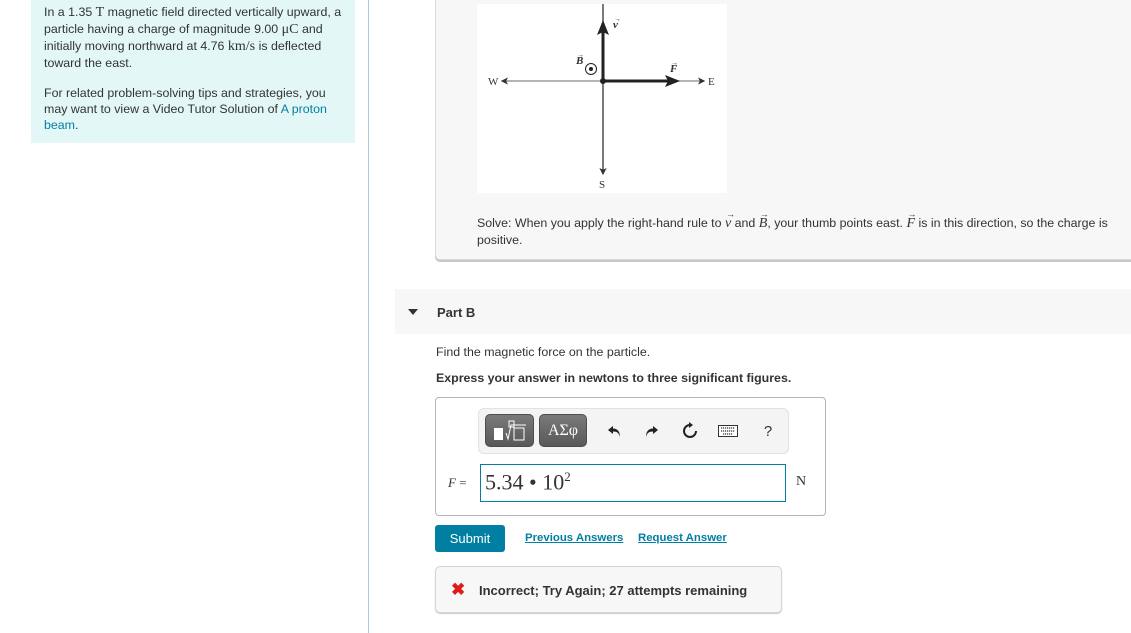 The height and width of the screenshot is (633, 1131). What do you see at coordinates (470, 538) in the screenshot?
I see `submit-button: Submit` at bounding box center [470, 538].